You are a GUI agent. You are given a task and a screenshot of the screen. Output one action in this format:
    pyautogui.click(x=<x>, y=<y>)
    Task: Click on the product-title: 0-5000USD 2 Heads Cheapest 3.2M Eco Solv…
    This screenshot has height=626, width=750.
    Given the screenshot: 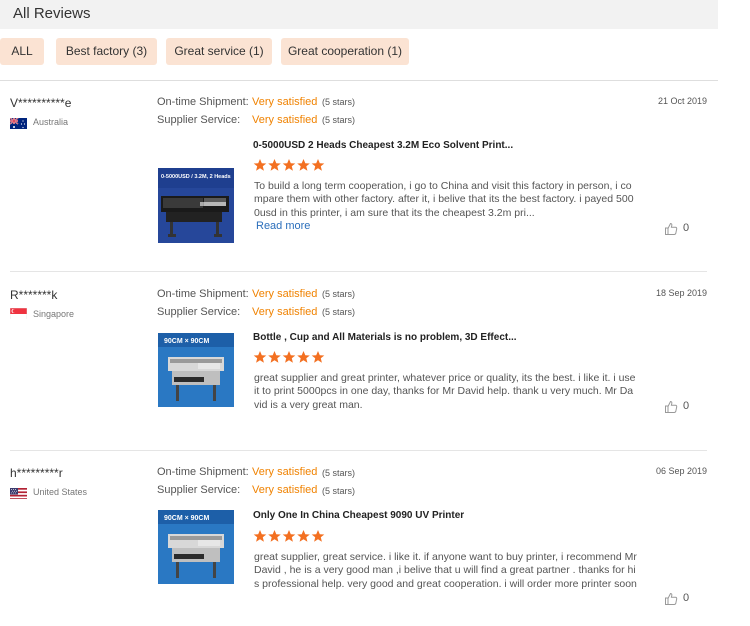 What is the action you would take?
    pyautogui.click(x=383, y=145)
    